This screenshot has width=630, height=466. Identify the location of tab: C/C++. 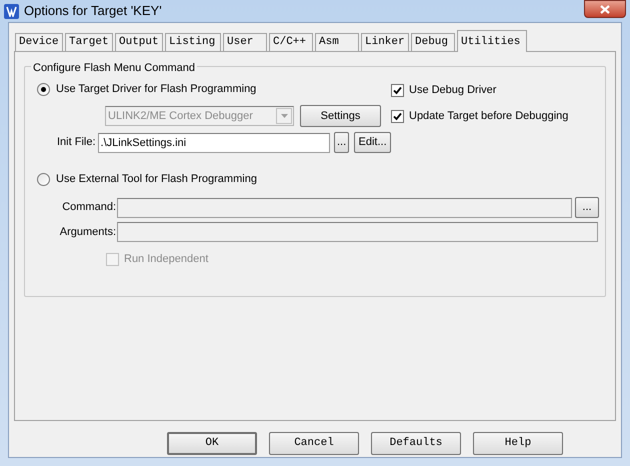
(291, 42).